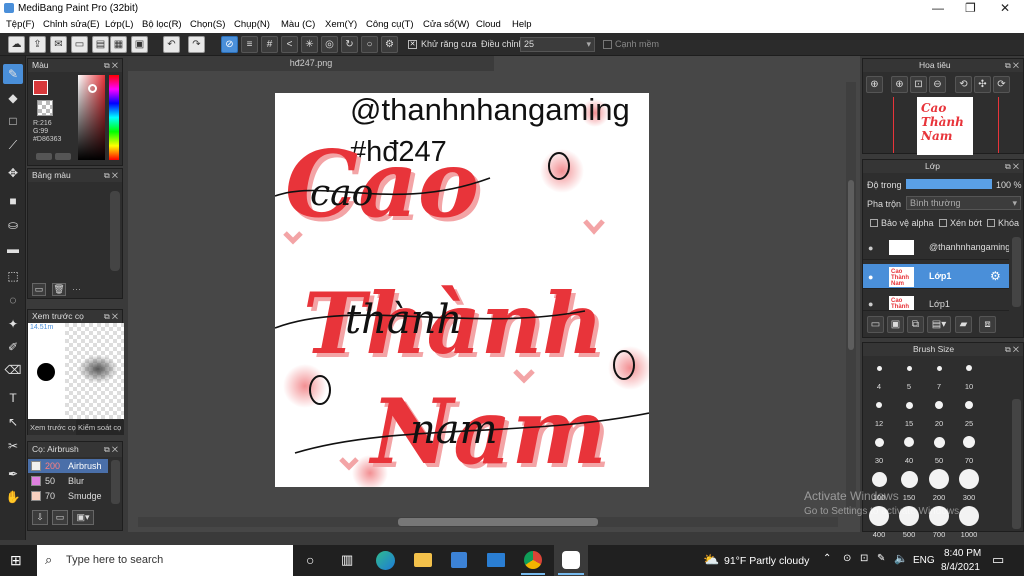 This screenshot has width=1024, height=576. What do you see at coordinates (969, 450) in the screenshot?
I see `brush-size-option: 70` at bounding box center [969, 450].